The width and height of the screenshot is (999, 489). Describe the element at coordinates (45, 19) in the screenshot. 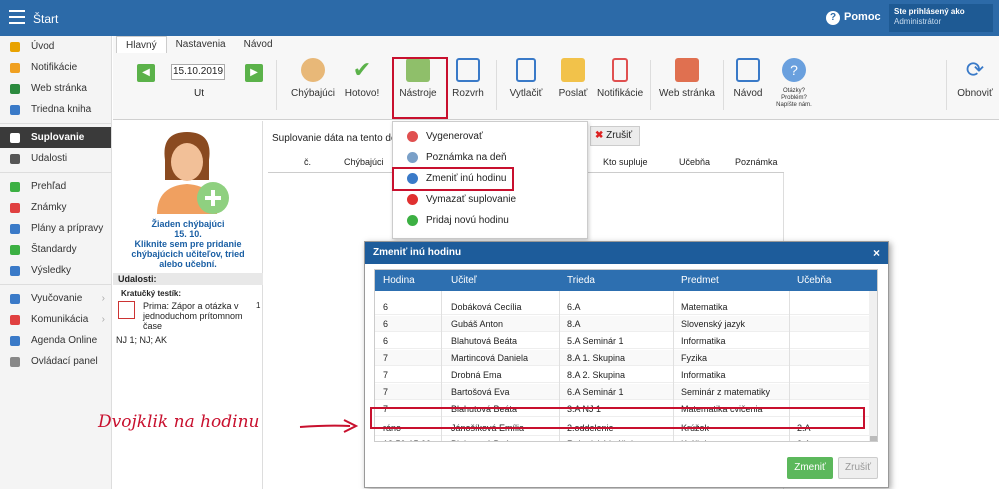

I see `app-title: Štart` at that location.